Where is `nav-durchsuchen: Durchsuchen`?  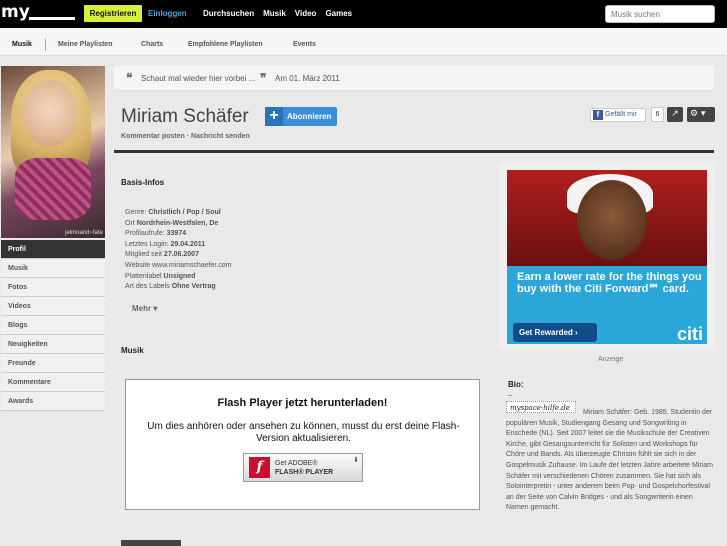
nav-durchsuchen: Durchsuchen is located at coordinates (228, 13).